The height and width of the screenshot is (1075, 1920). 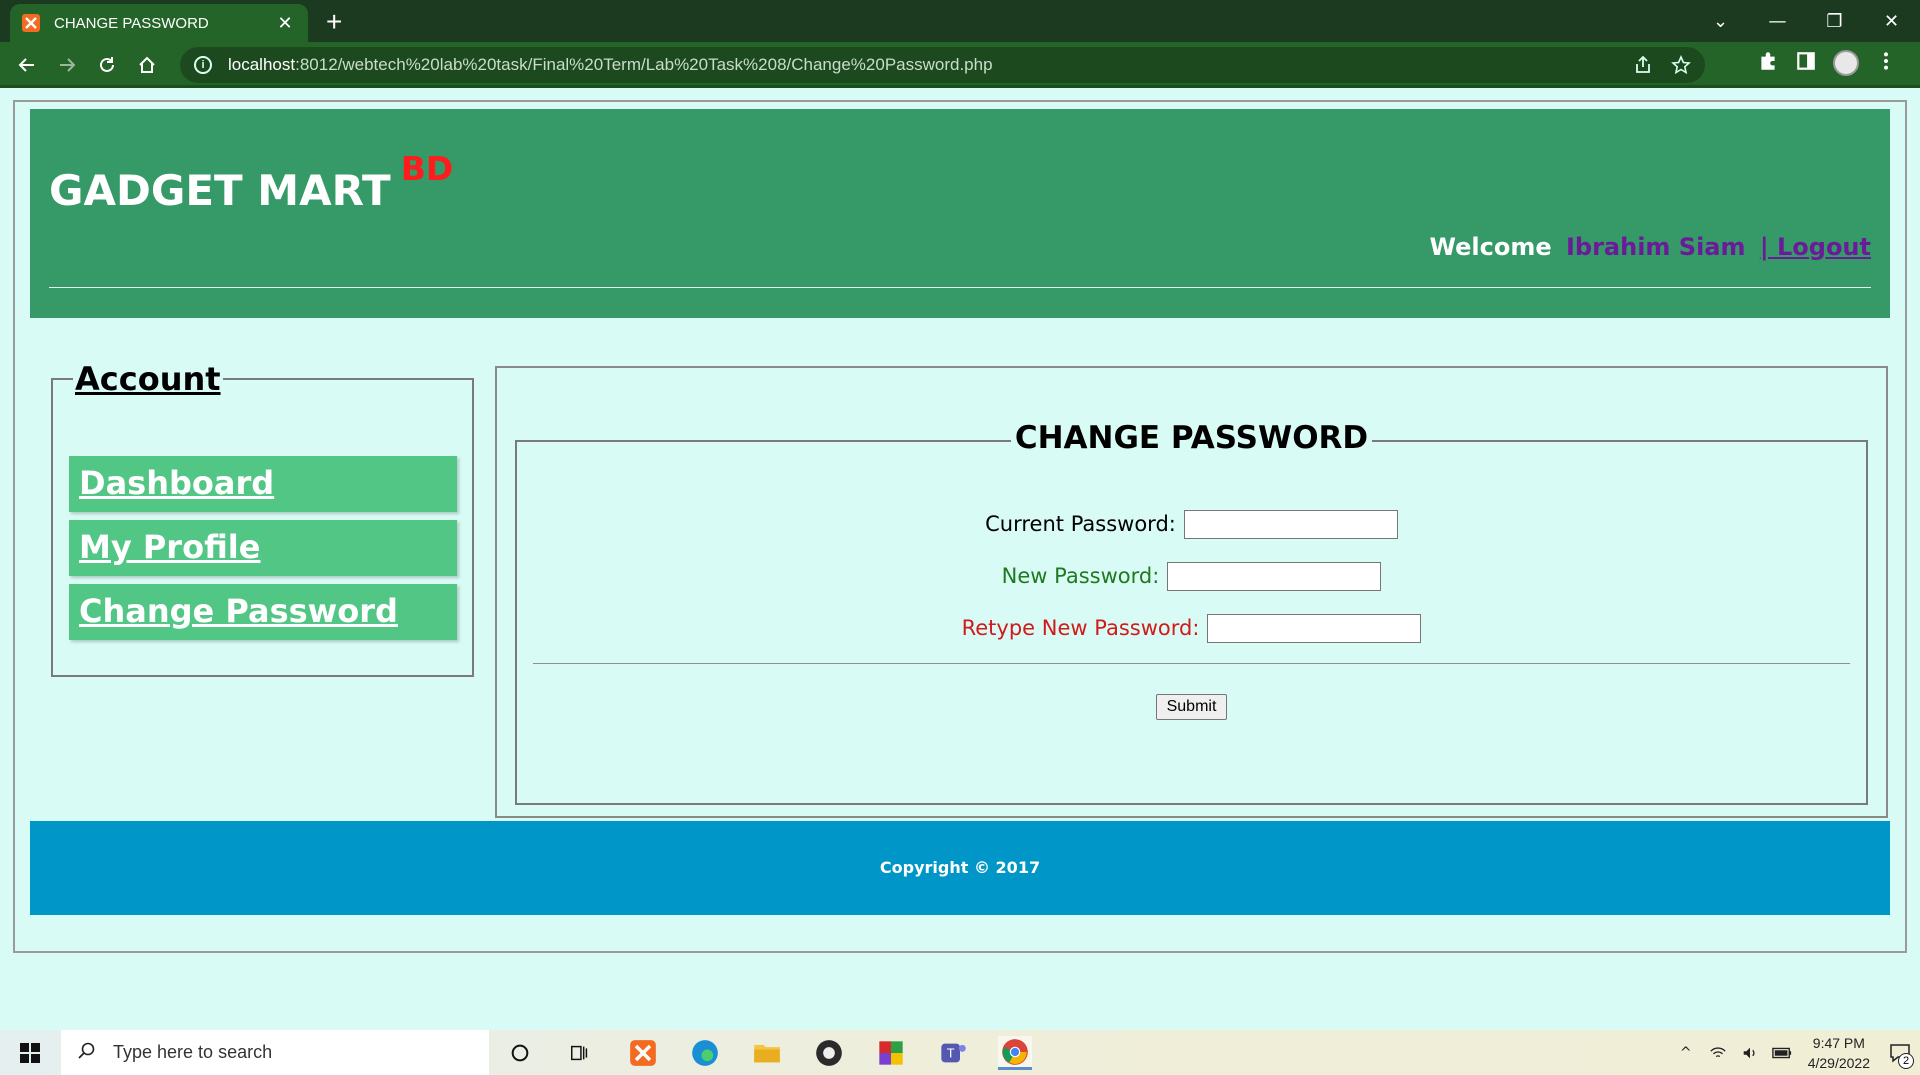 I want to click on retype-password-row: Retype New Password:, so click(x=1191, y=628).